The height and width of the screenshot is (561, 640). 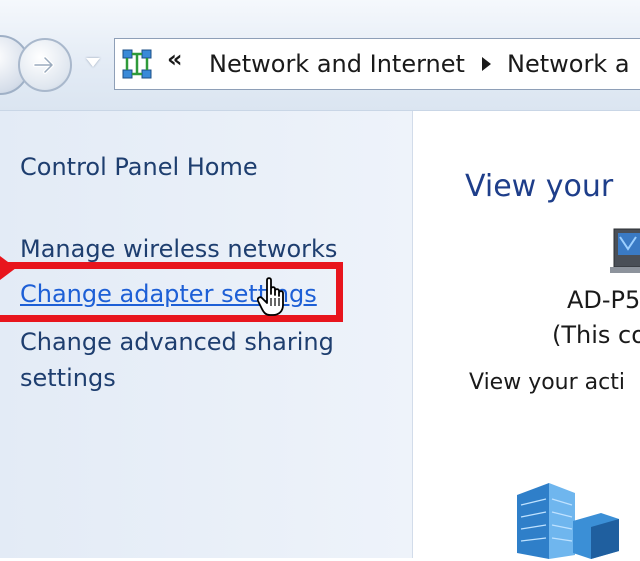 What do you see at coordinates (486, 64) in the screenshot?
I see `breadcrumb-arrow-icon` at bounding box center [486, 64].